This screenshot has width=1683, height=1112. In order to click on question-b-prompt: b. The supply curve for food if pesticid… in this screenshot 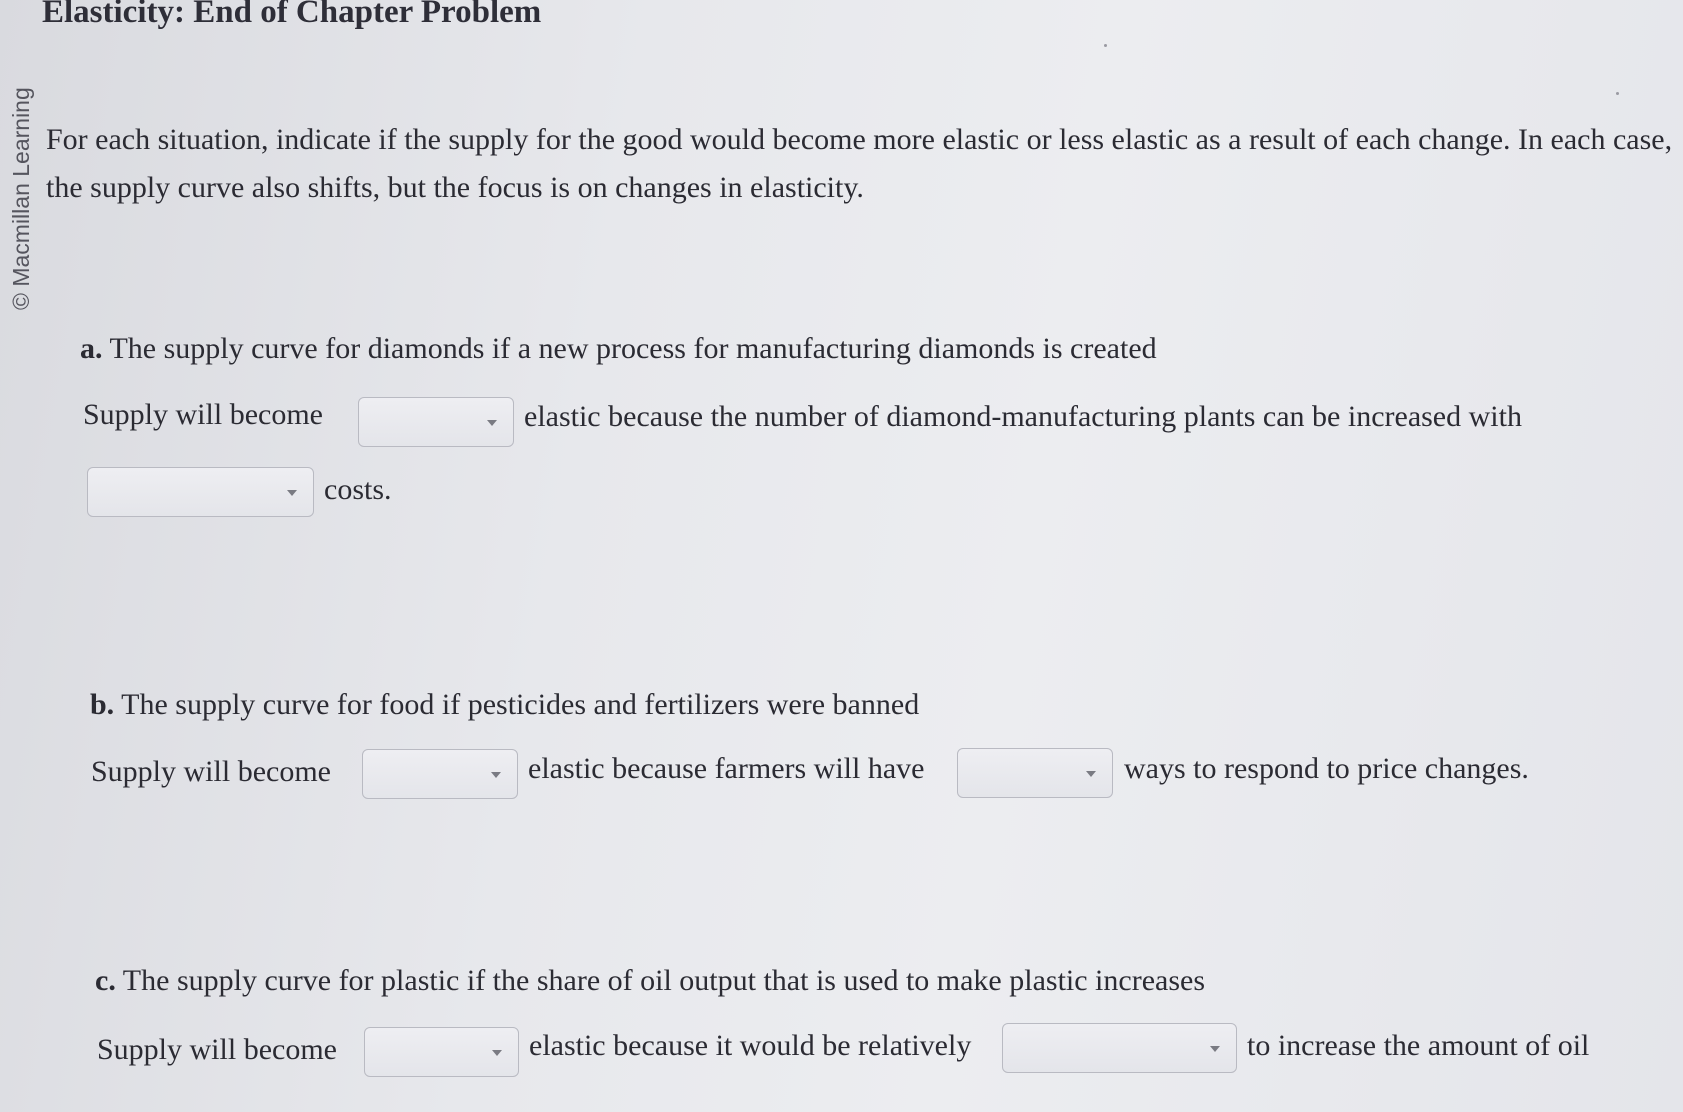, I will do `click(504, 705)`.